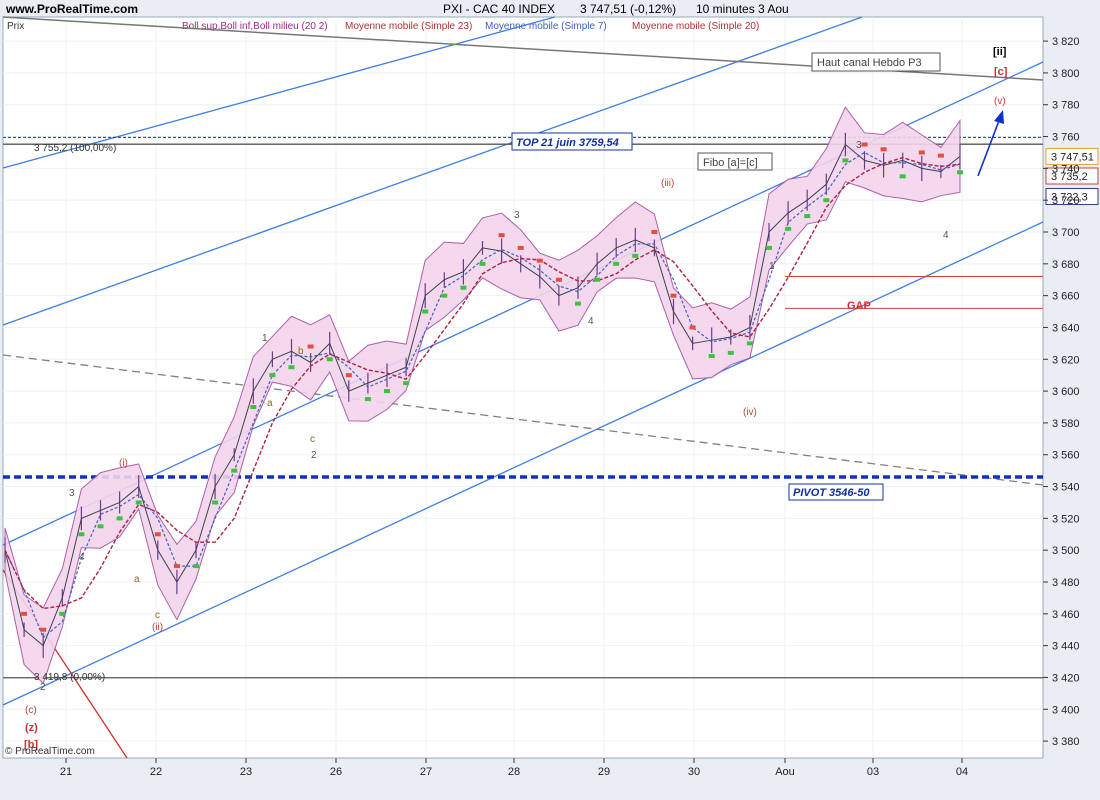 Image resolution: width=1100 pixels, height=800 pixels. What do you see at coordinates (255, 26) in the screenshot?
I see `legend-item-boll: Boll sup,Boll inf,Boll milieu (20 2)` at bounding box center [255, 26].